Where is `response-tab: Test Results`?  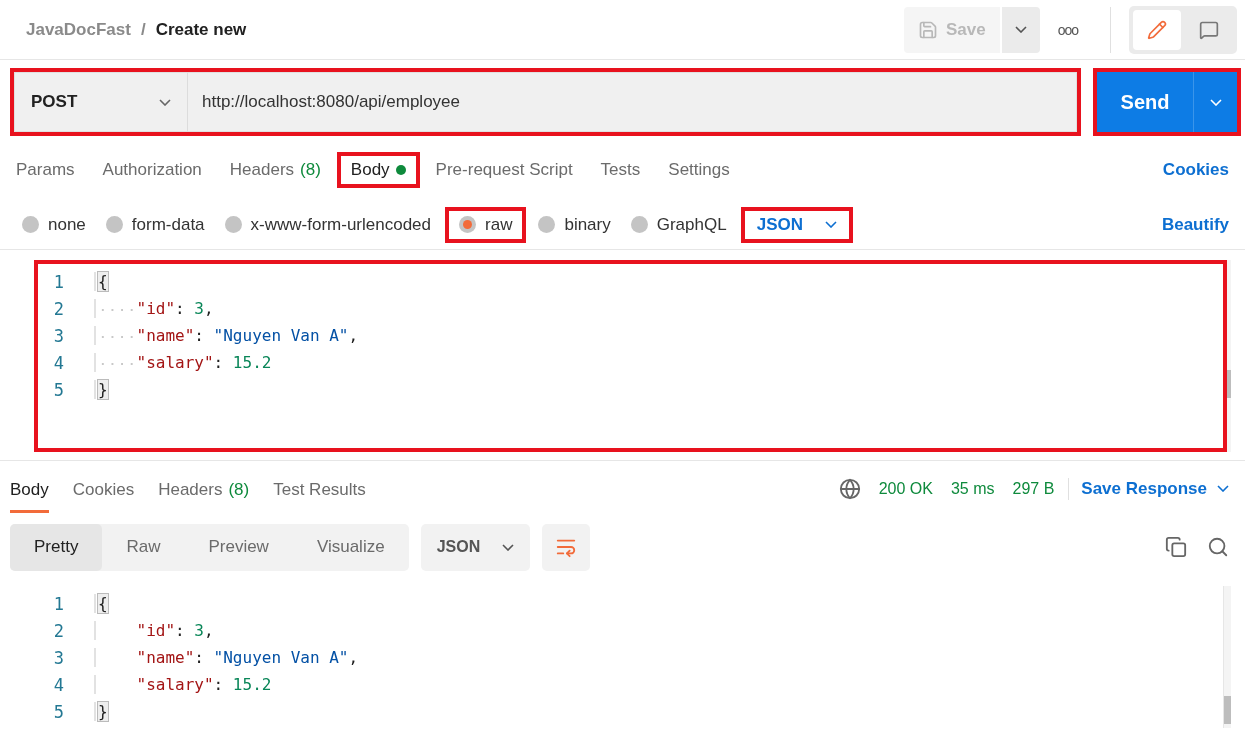
response-tab: Test Results is located at coordinates (319, 490).